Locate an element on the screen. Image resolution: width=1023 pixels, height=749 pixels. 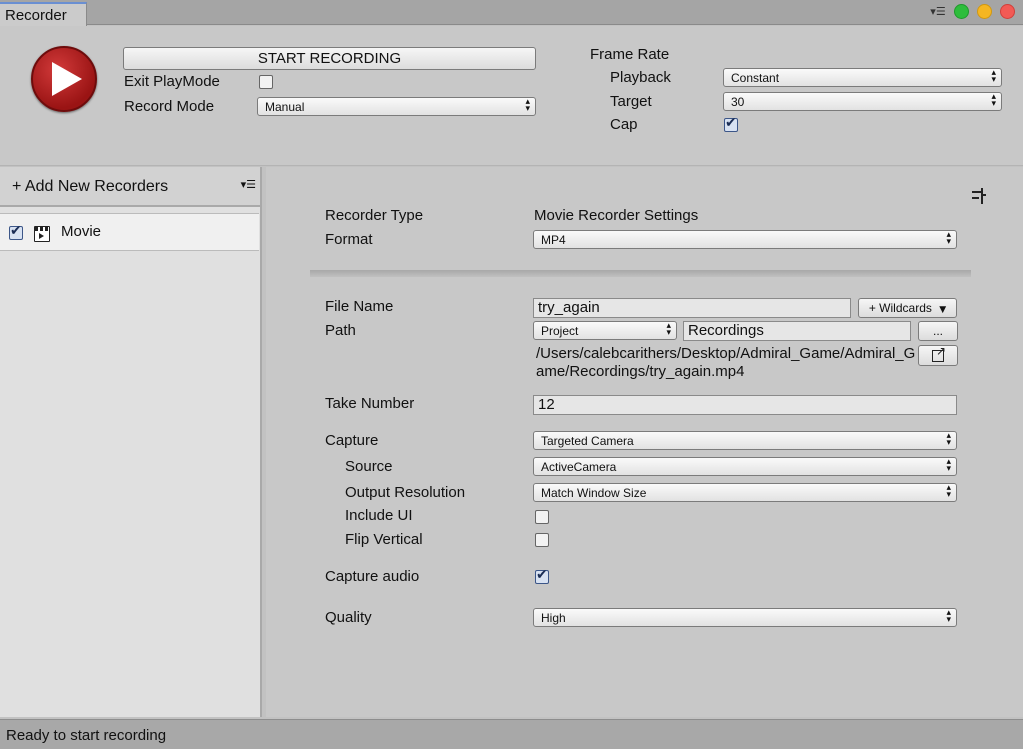
recorder-enabled-checkbox is located at coordinates (16, 231).